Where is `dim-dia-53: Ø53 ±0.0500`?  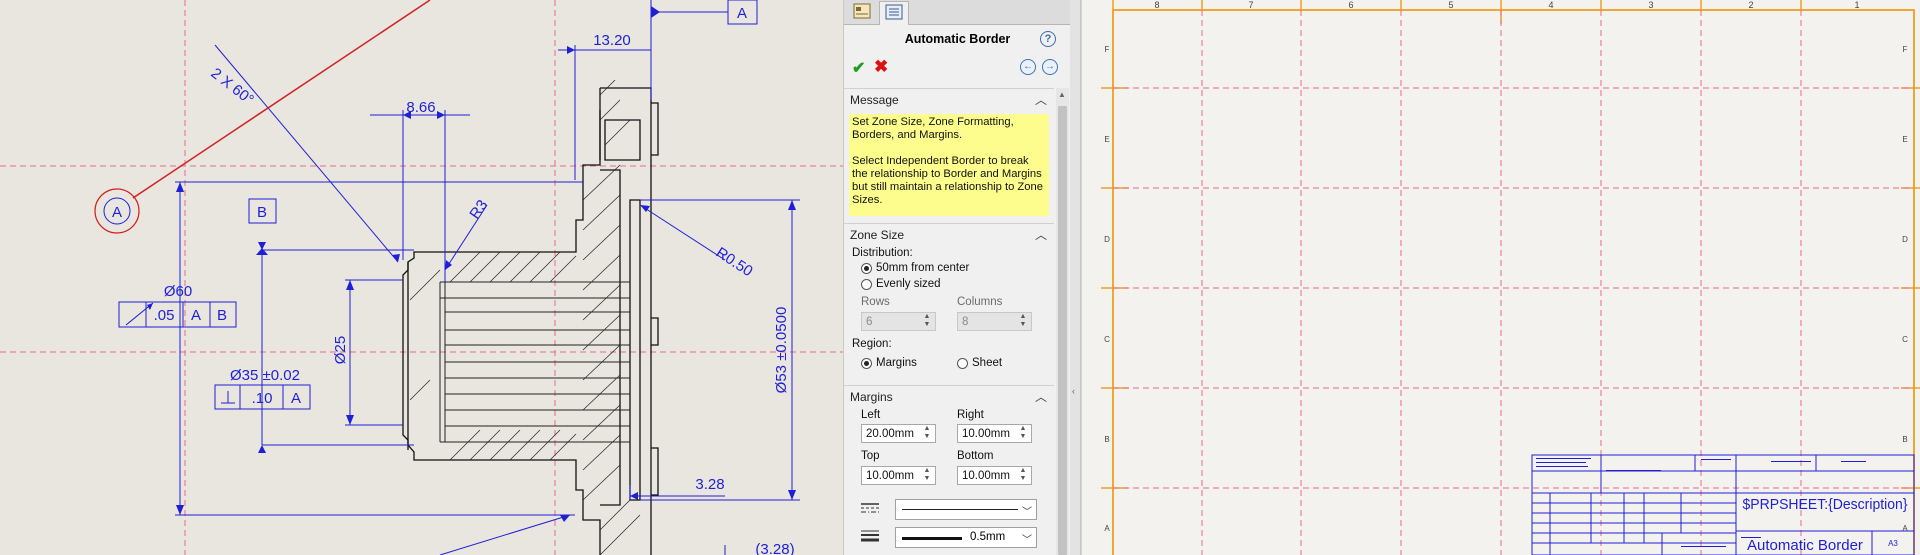 dim-dia-53: Ø53 ±0.0500 is located at coordinates (781, 350).